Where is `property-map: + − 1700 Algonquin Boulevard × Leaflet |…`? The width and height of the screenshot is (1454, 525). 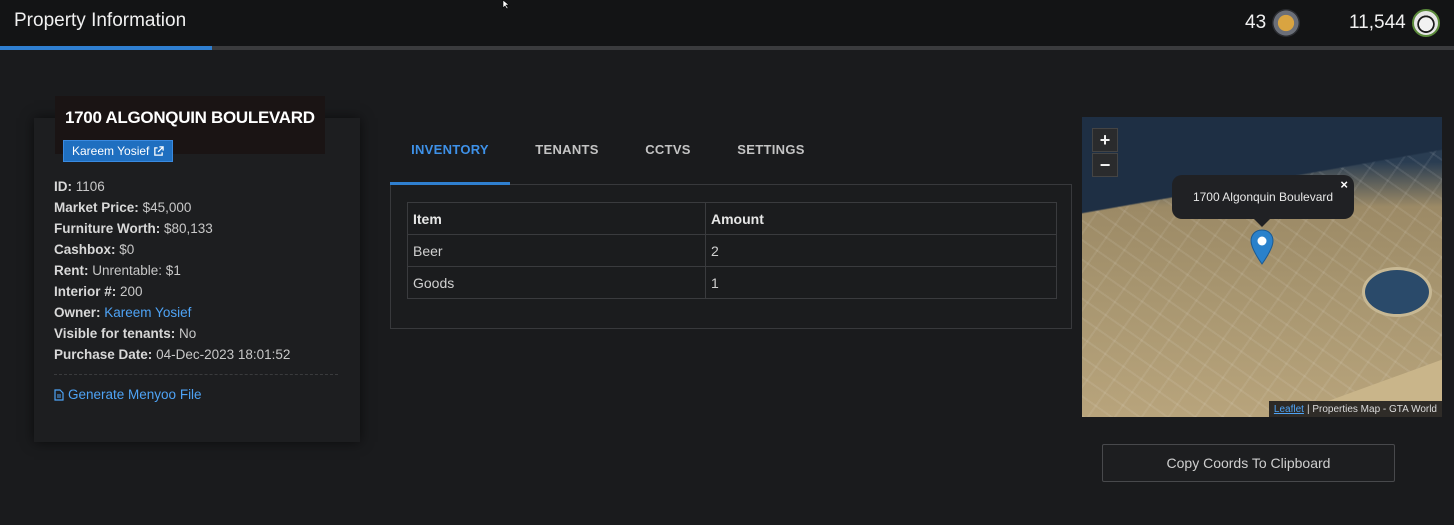 property-map: + − 1700 Algonquin Boulevard × Leaflet |… is located at coordinates (1262, 267).